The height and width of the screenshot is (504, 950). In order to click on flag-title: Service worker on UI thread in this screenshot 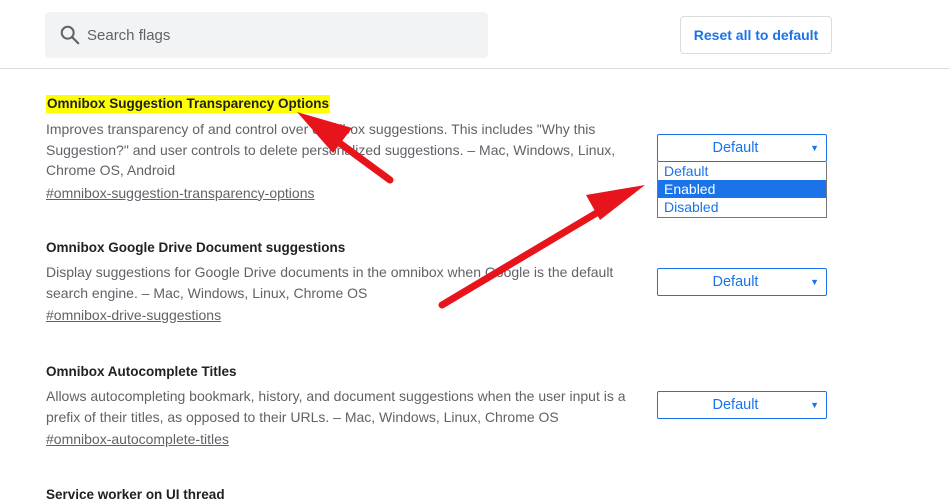, I will do `click(135, 494)`.